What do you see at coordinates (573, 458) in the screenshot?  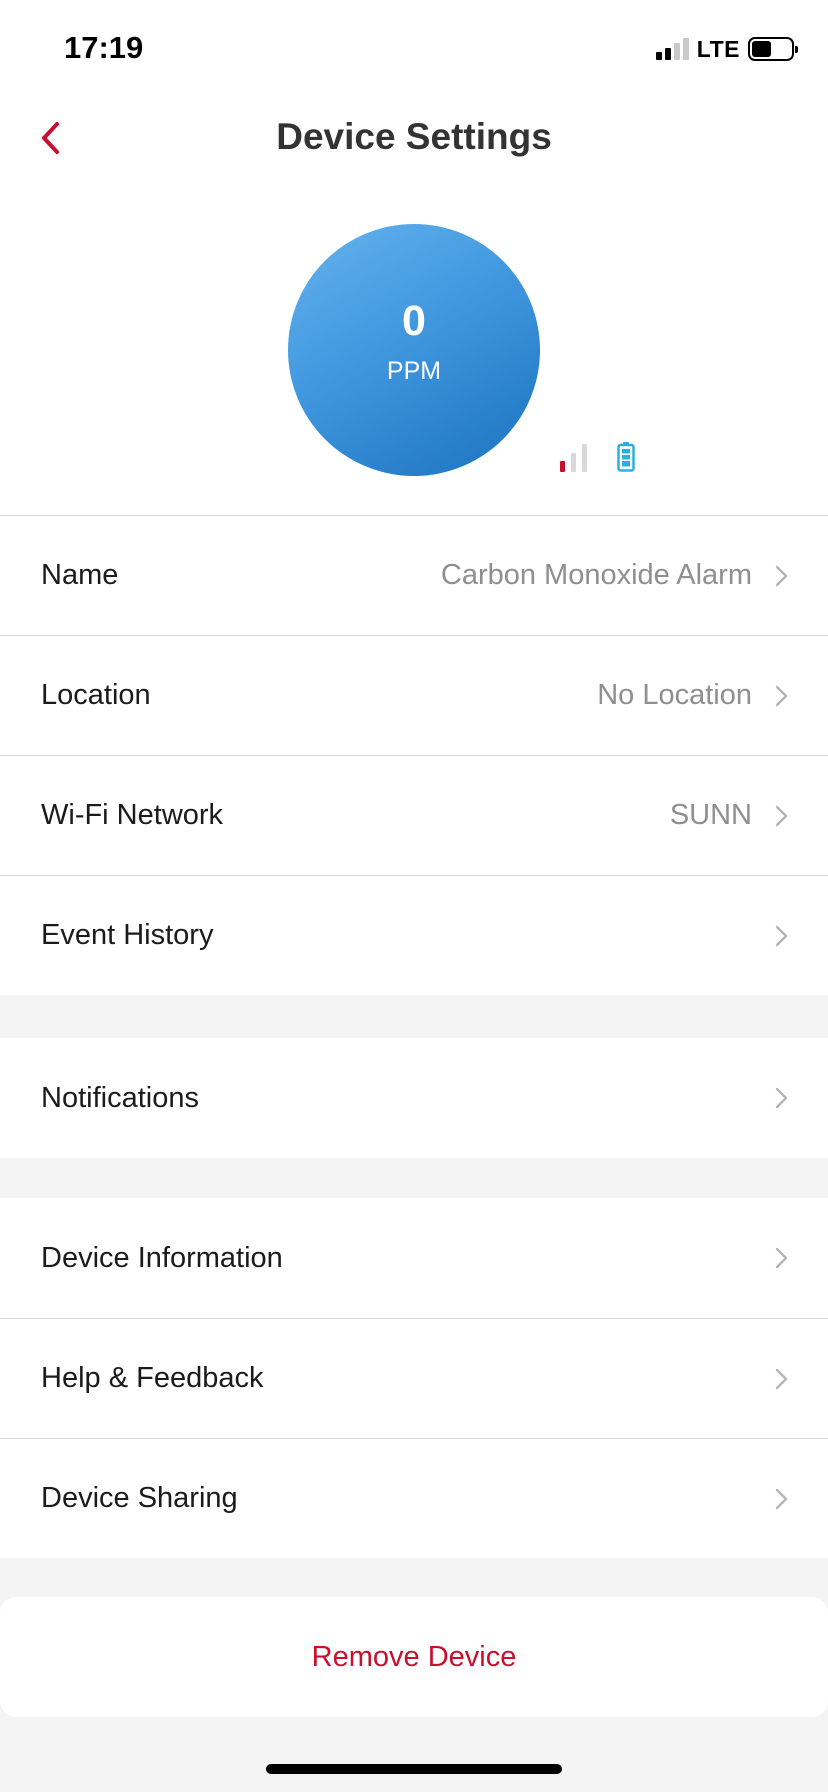 I see `wifi-strength-icon` at bounding box center [573, 458].